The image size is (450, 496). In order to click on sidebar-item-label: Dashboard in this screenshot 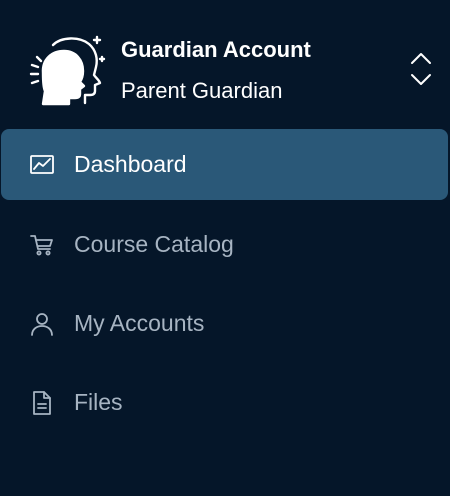, I will do `click(130, 164)`.